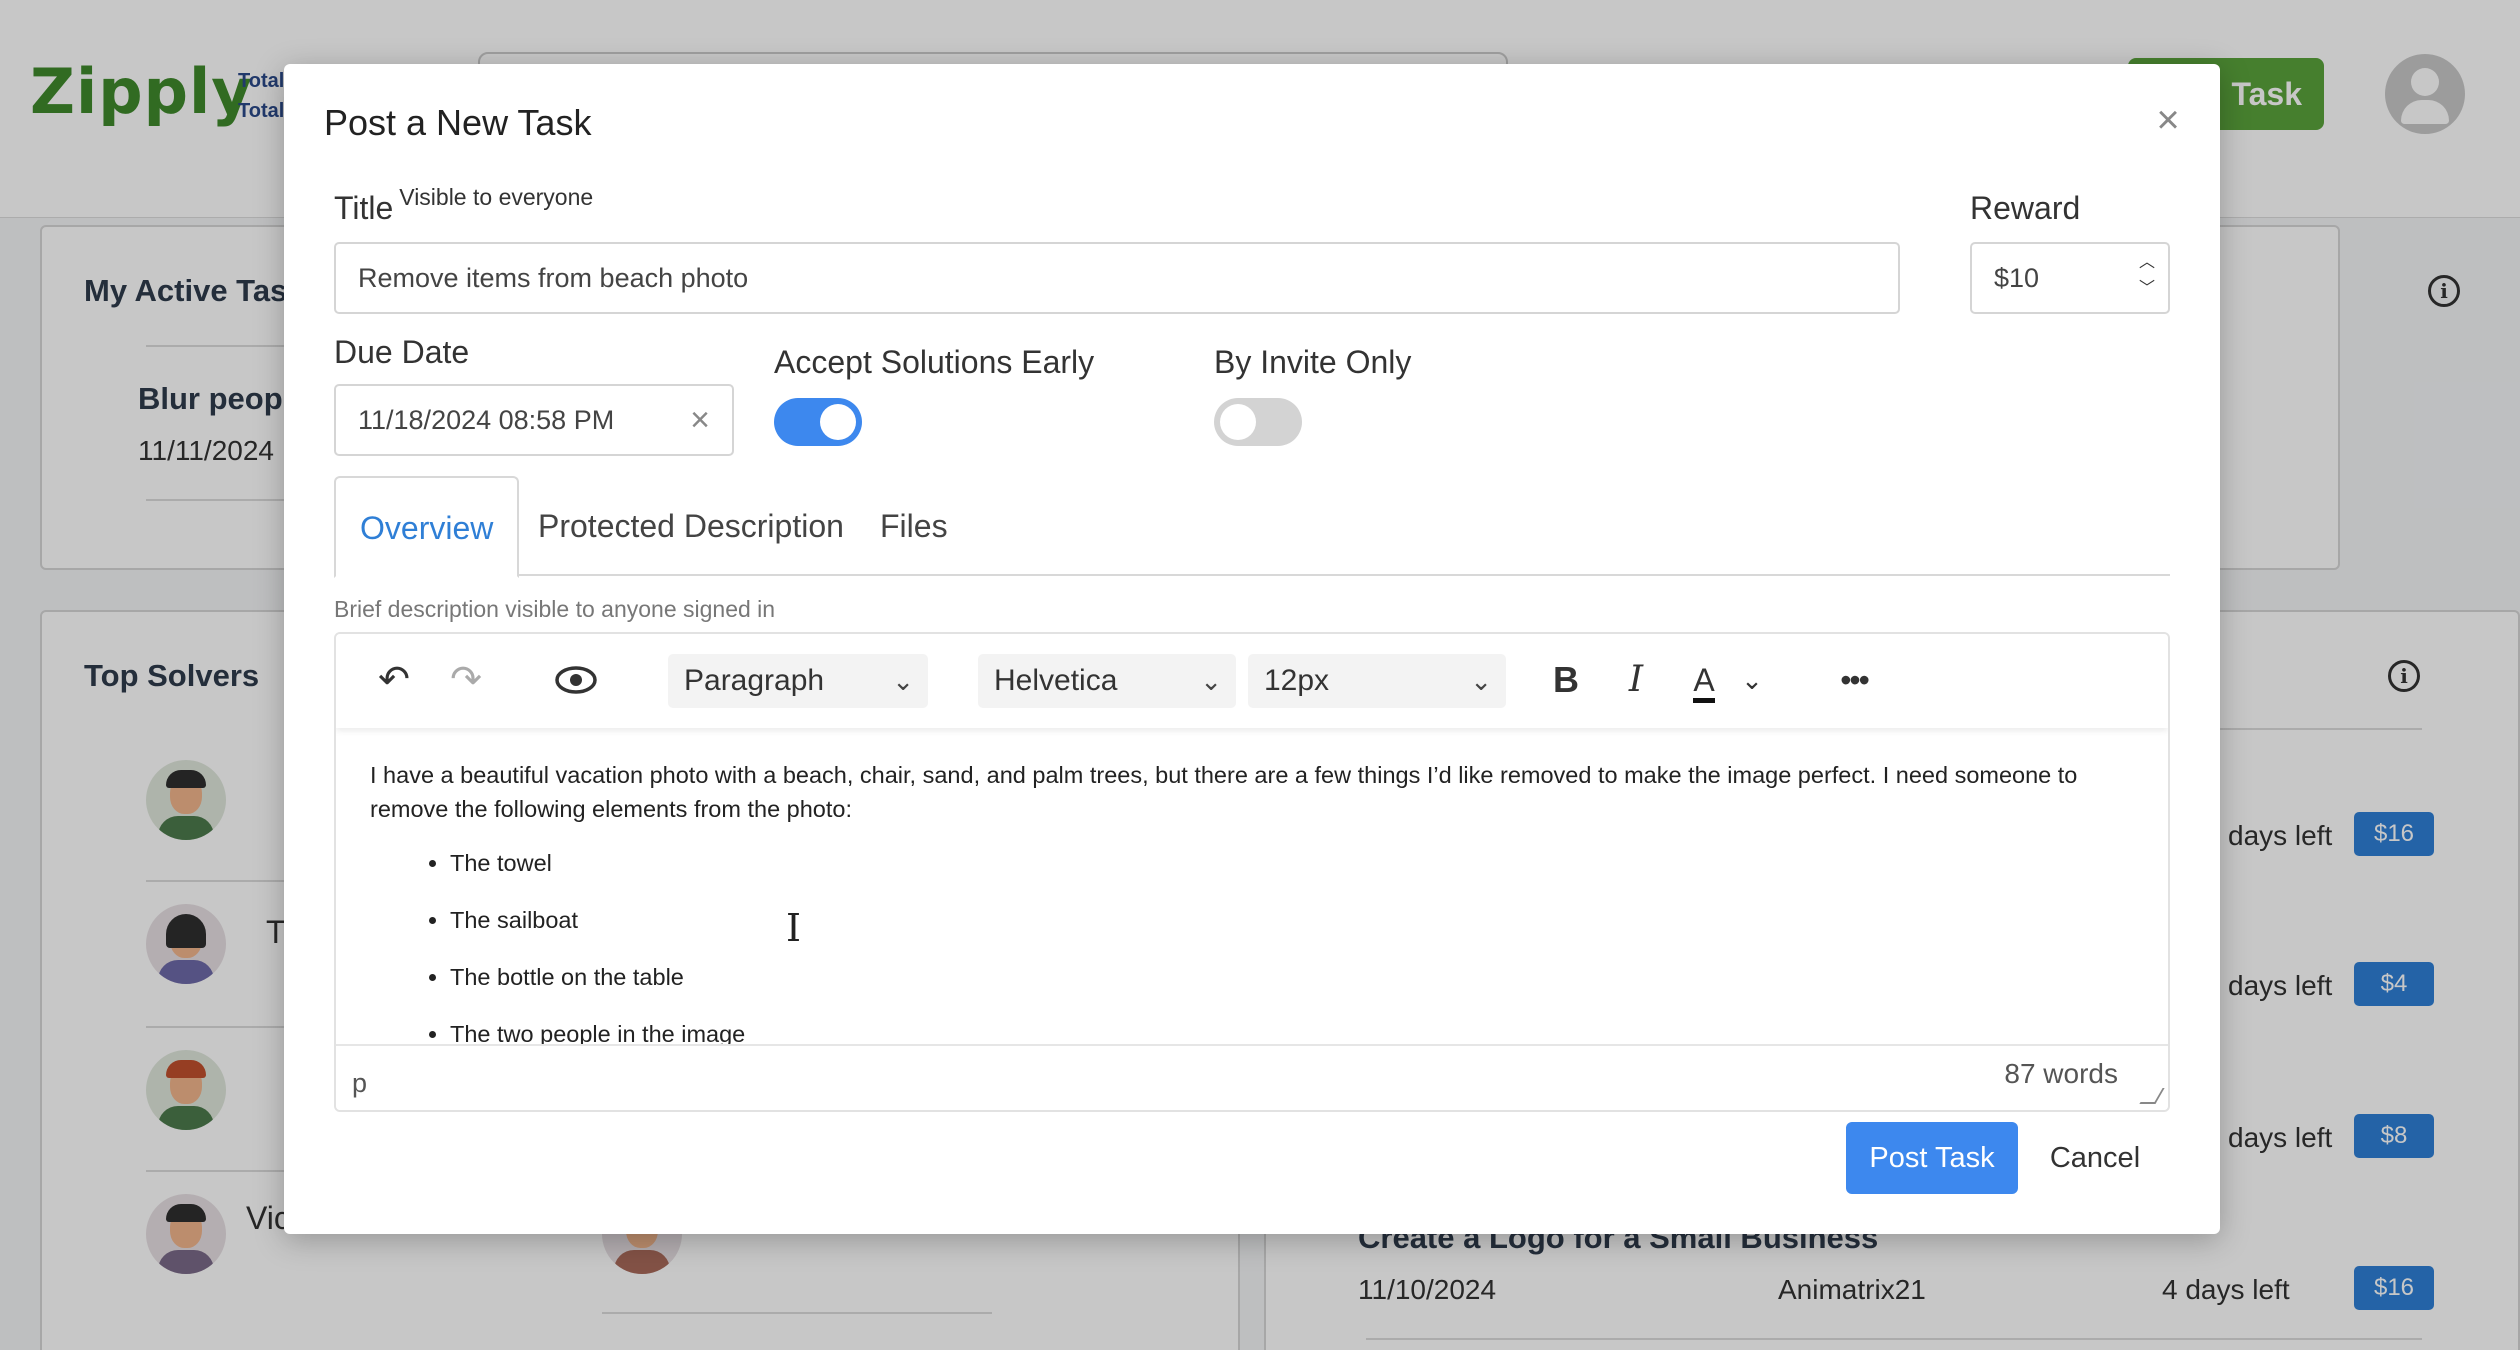 This screenshot has width=2520, height=1350. I want to click on font-family-value: Helvetica, so click(1056, 680).